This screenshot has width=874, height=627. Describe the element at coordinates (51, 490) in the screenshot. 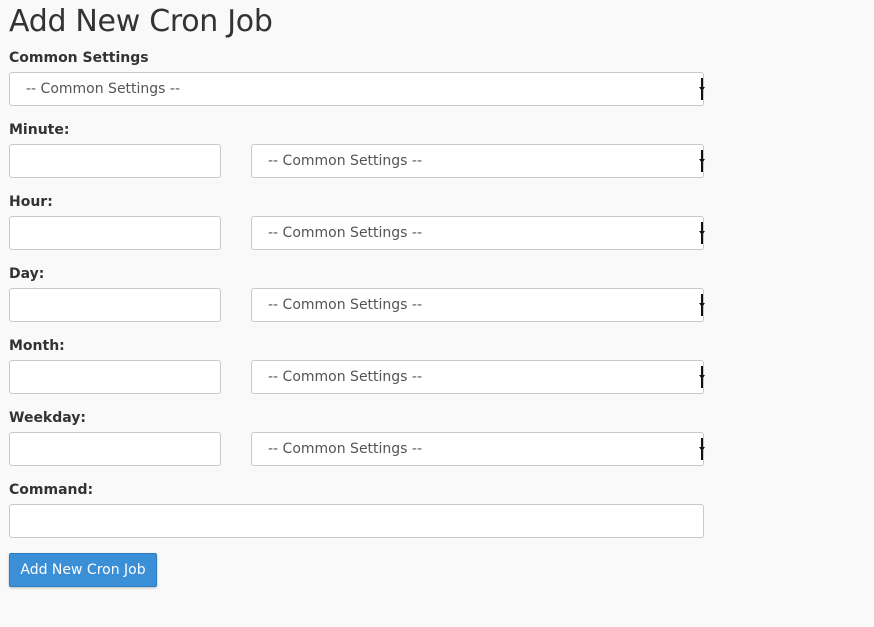

I see `command-label: Command:` at that location.